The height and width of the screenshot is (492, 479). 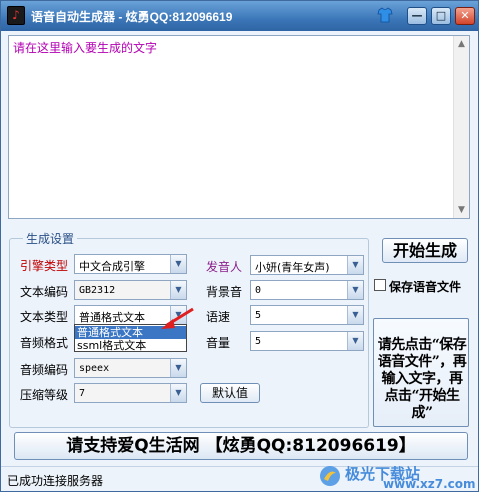 What do you see at coordinates (230, 393) in the screenshot?
I see `default-values-button: 默认值` at bounding box center [230, 393].